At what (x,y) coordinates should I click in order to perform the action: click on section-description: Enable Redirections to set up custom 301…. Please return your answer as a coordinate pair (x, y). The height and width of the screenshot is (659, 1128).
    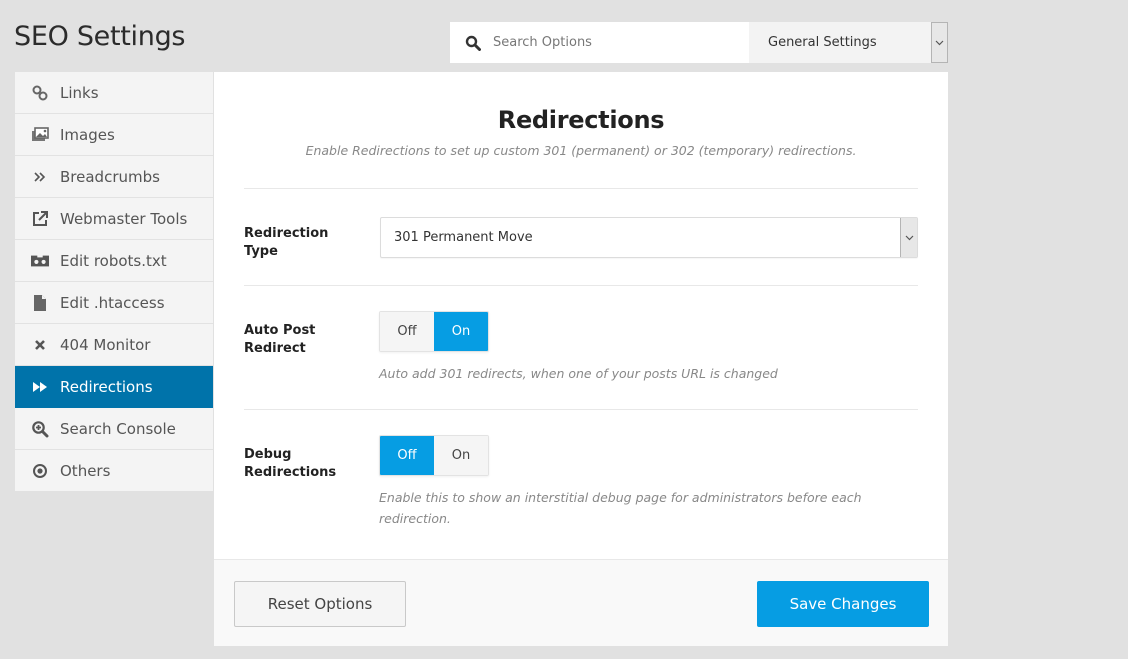
    Looking at the image, I should click on (581, 150).